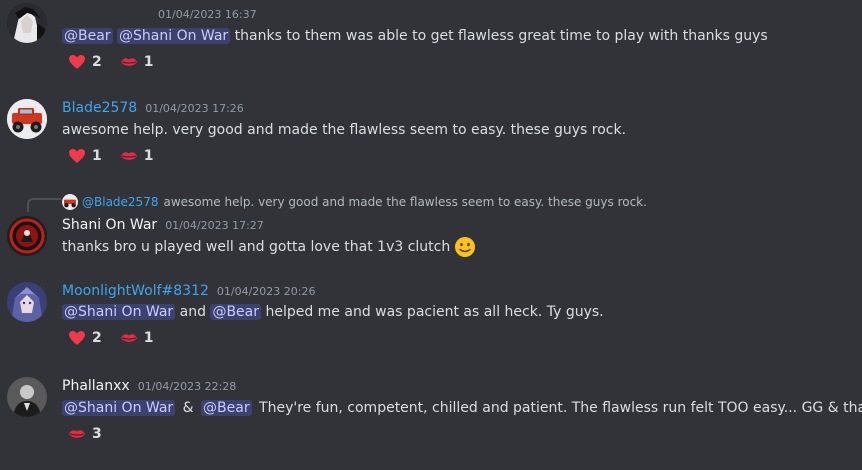  I want to click on reactions: 1 1, so click(111, 156).